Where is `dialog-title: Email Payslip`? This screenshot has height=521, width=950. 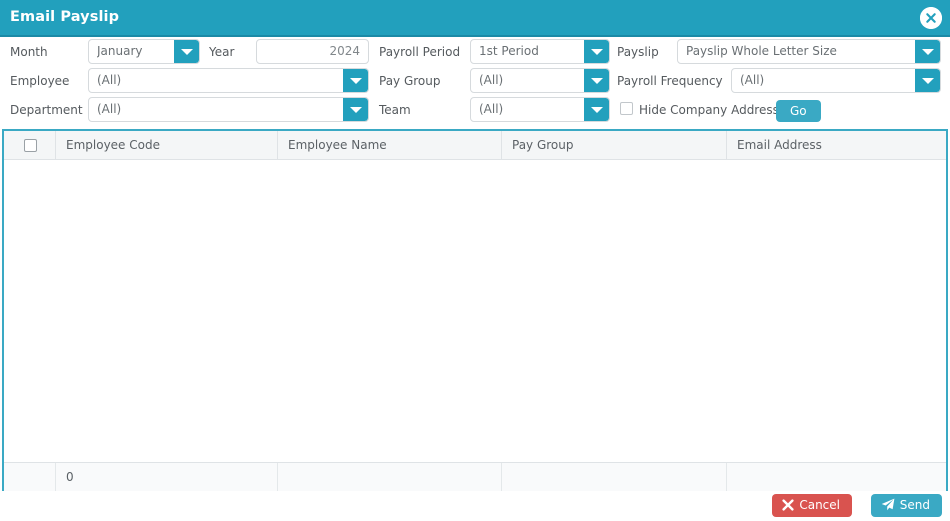
dialog-title: Email Payslip is located at coordinates (65, 17).